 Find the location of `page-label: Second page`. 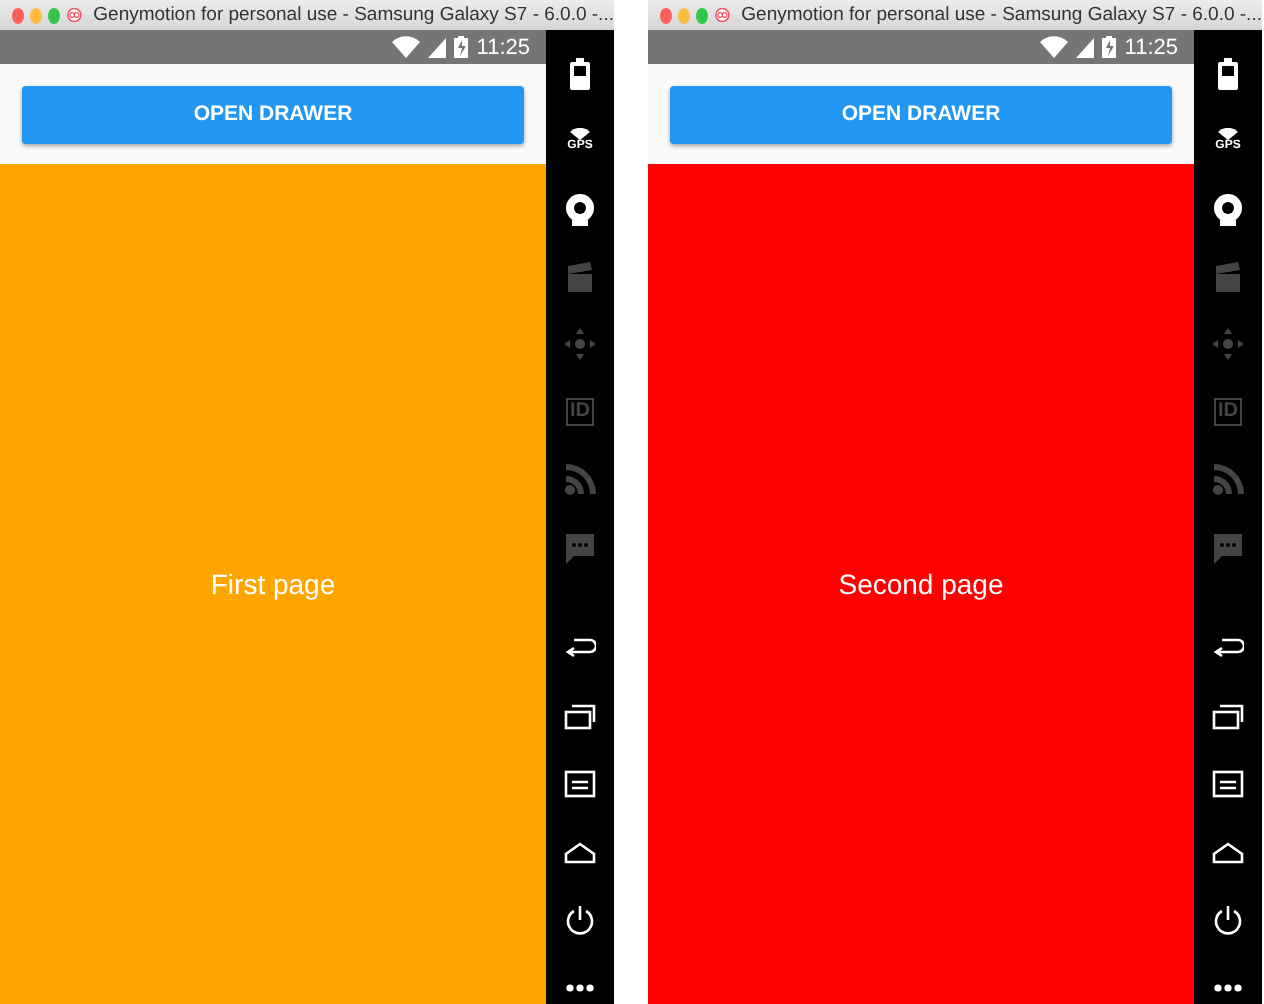

page-label: Second page is located at coordinates (921, 584).